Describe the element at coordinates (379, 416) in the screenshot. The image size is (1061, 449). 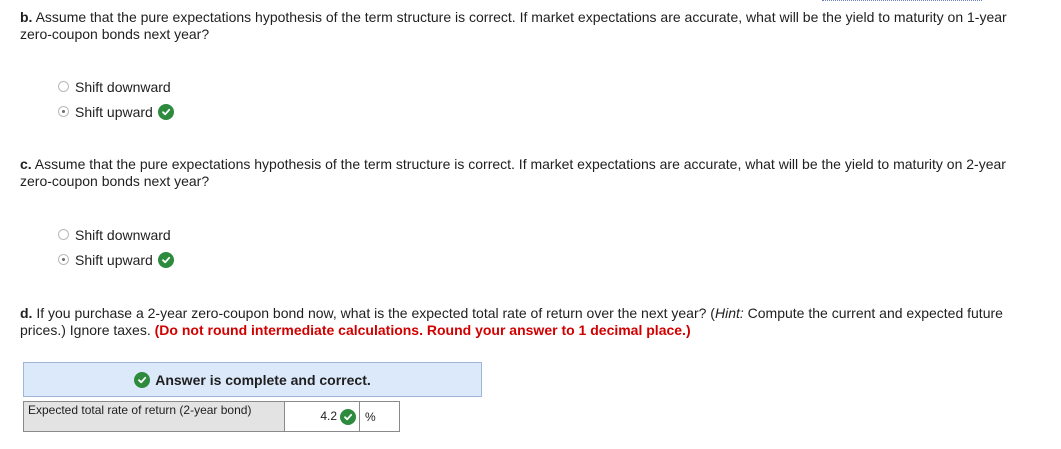
I see `answer-unit: %` at that location.